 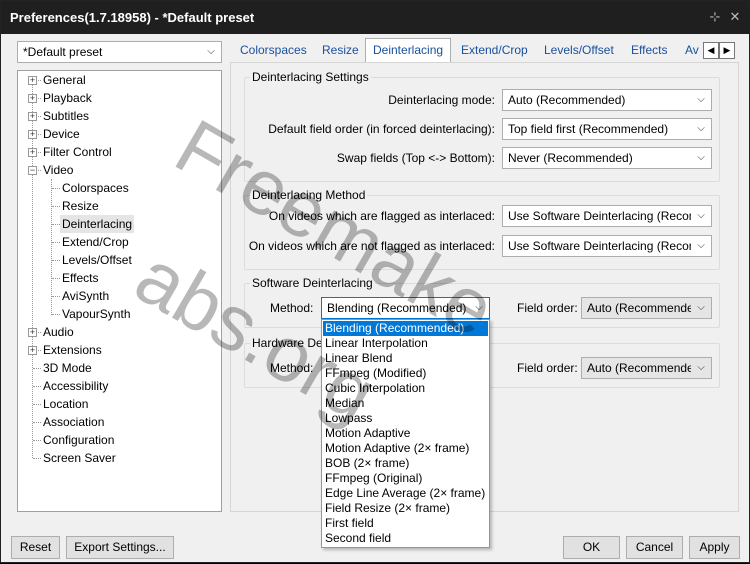 What do you see at coordinates (77, 152) in the screenshot?
I see `tree-item-filter-control: Filter Control` at bounding box center [77, 152].